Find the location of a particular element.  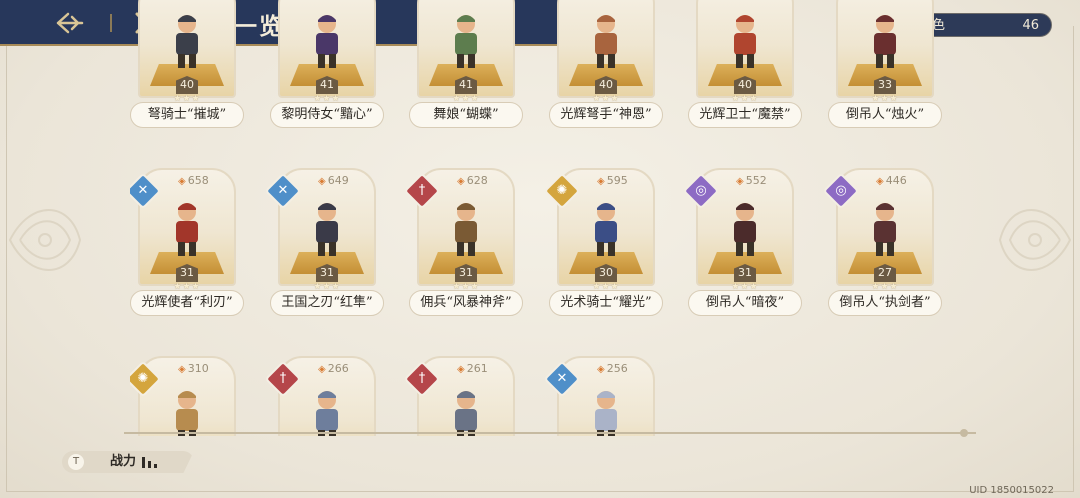

power-value: 446 is located at coordinates (891, 180).